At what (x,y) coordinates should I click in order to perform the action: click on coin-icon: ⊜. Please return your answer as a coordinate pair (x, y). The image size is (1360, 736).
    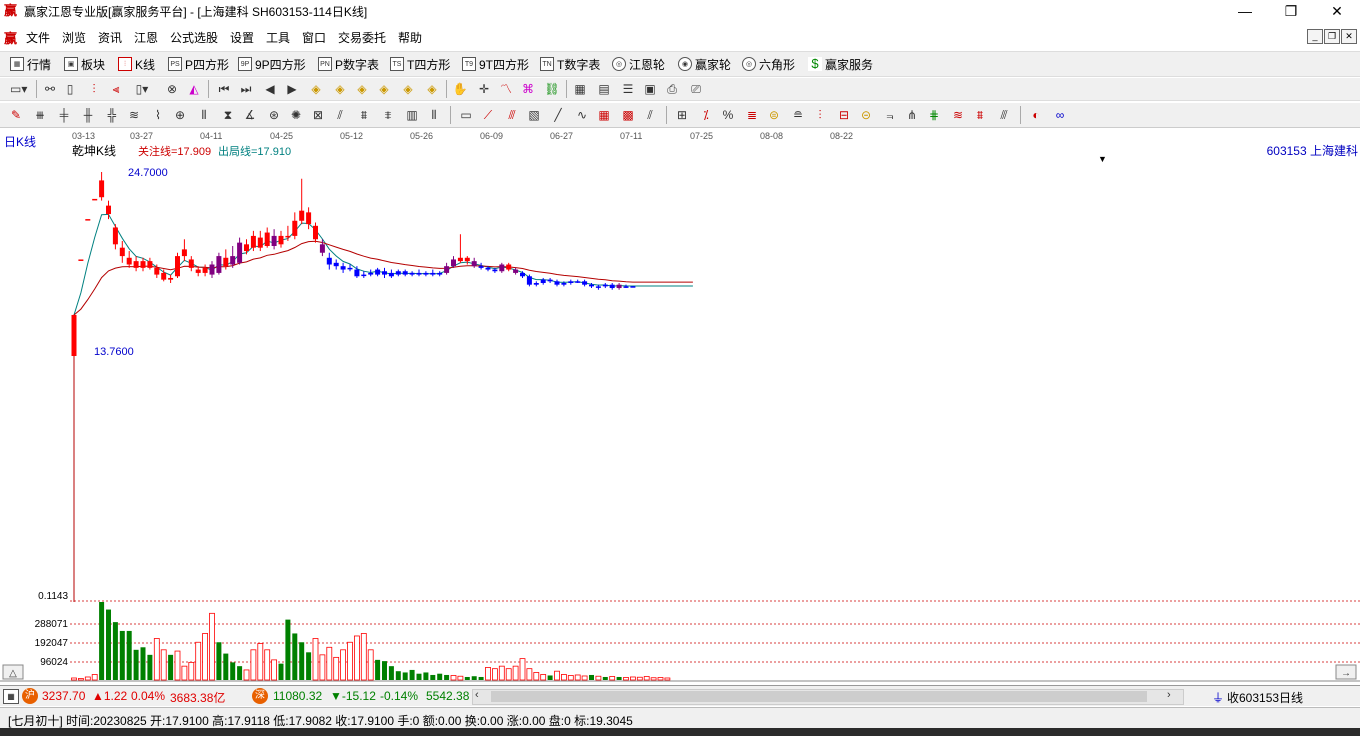
    Looking at the image, I should click on (774, 115).